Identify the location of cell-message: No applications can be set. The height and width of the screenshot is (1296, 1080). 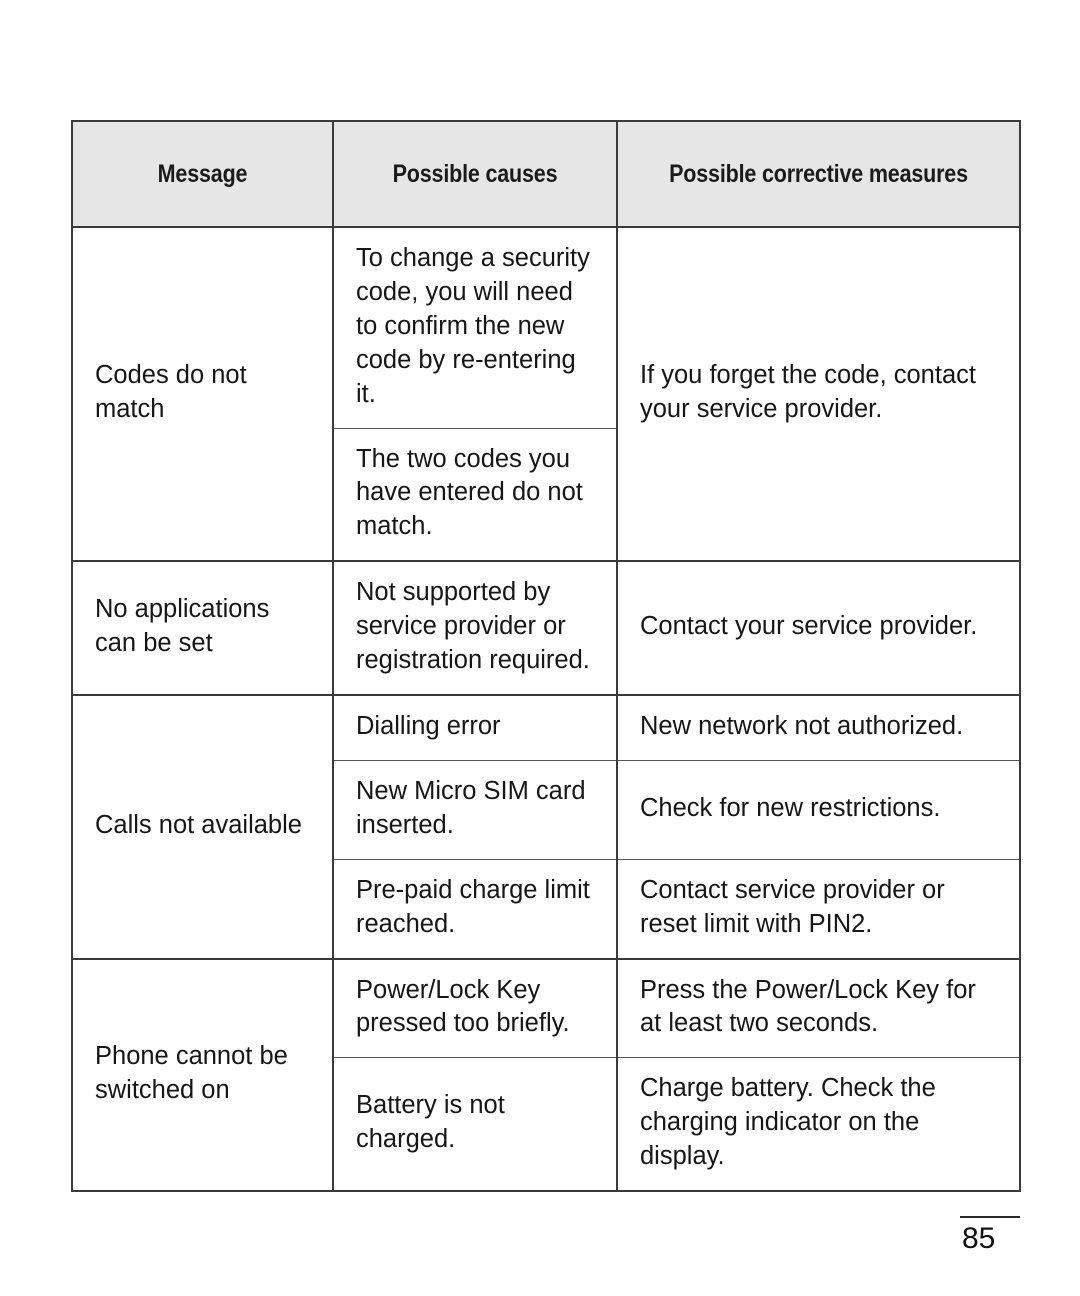
(202, 628).